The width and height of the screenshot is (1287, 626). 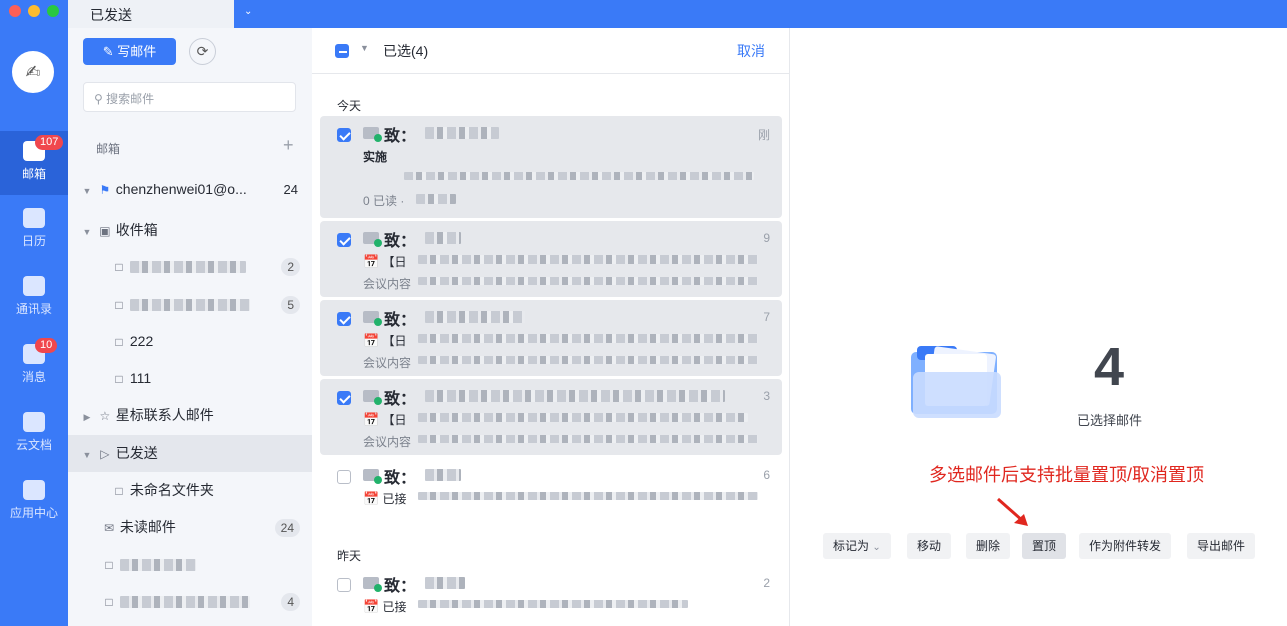 What do you see at coordinates (34, 163) in the screenshot?
I see `rail-item-mail: 107 邮箱` at bounding box center [34, 163].